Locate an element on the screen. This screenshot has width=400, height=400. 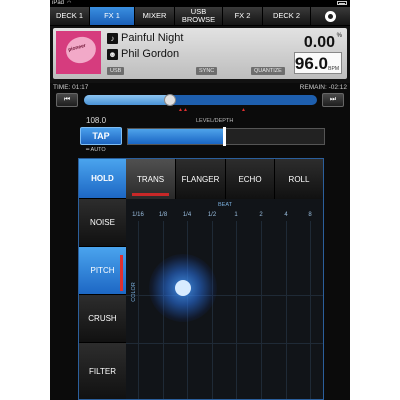
track-title: Painful Night is located at coordinates (152, 38).